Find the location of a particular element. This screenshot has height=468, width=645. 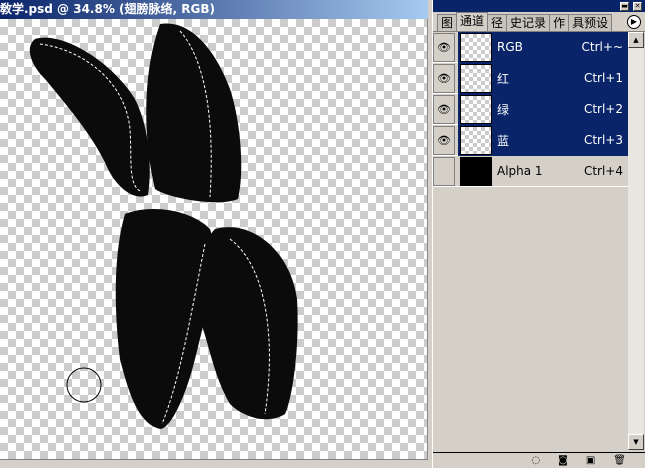

lower-left-wing is located at coordinates (164, 319).